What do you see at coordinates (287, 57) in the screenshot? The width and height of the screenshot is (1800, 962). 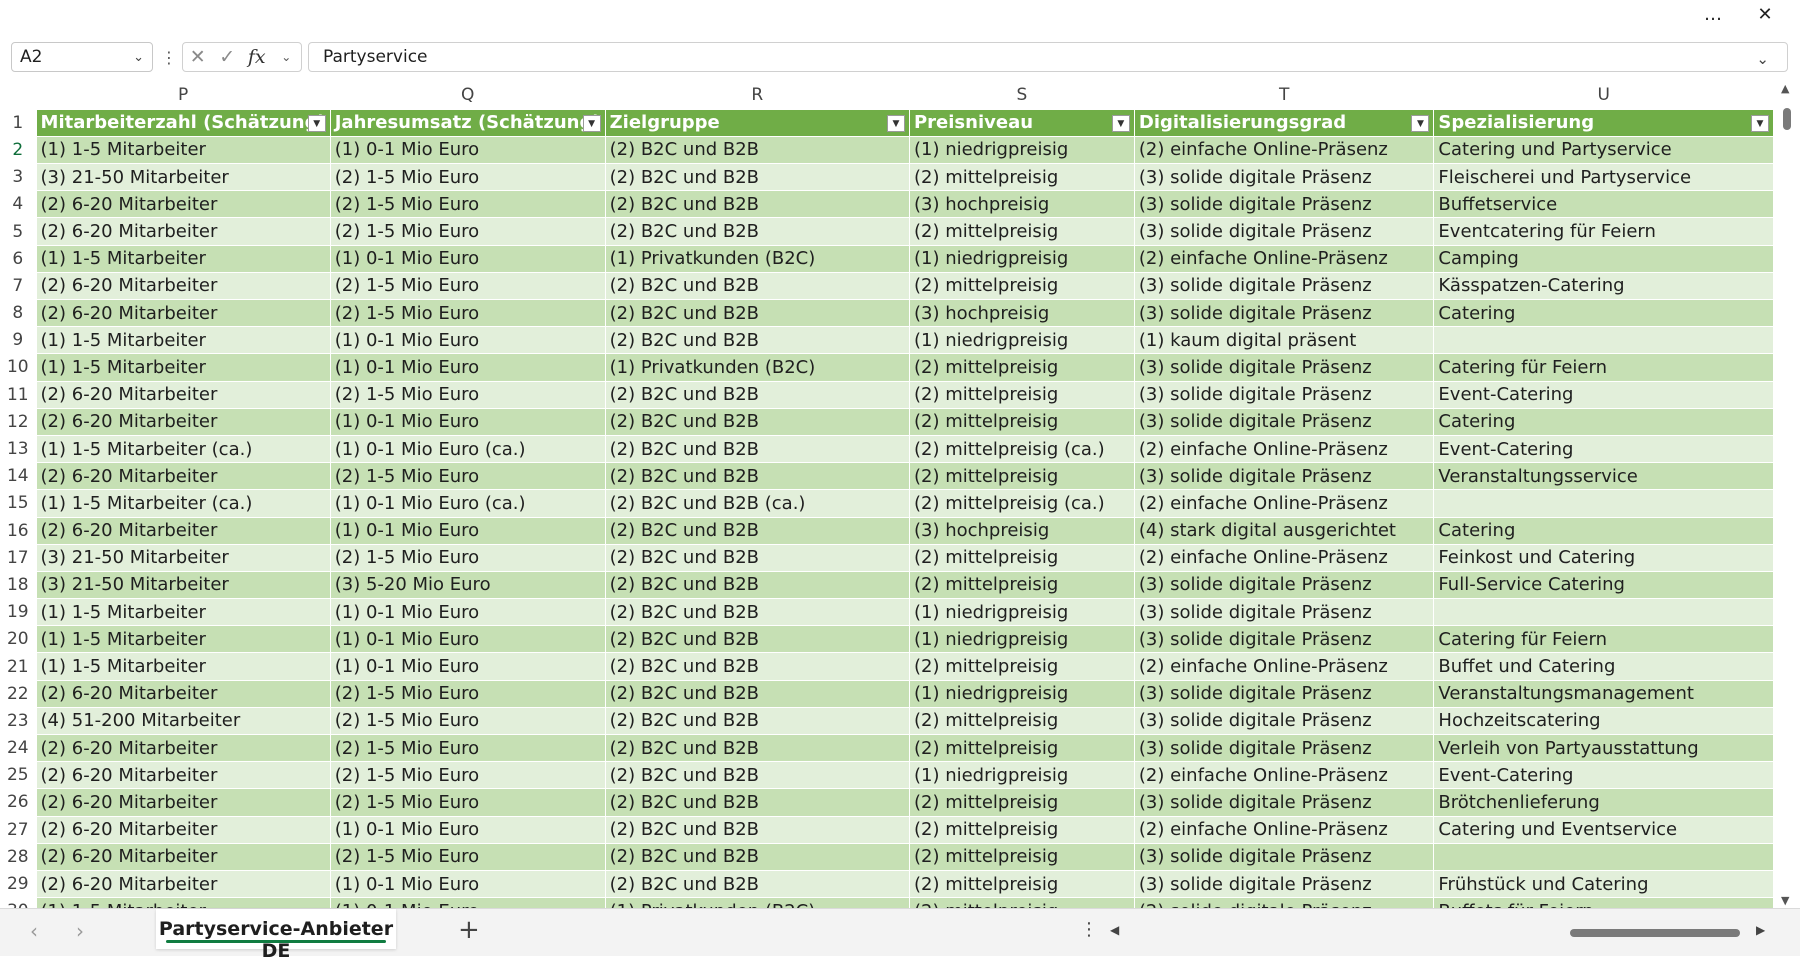 I see `chevron-down-icon: ⌄` at bounding box center [287, 57].